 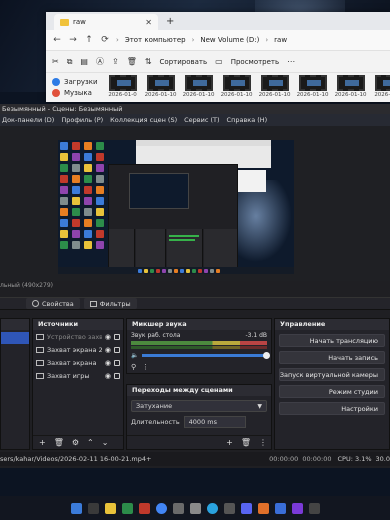 I want to click on remove-transition-icon: 🗑, so click(x=246, y=442).